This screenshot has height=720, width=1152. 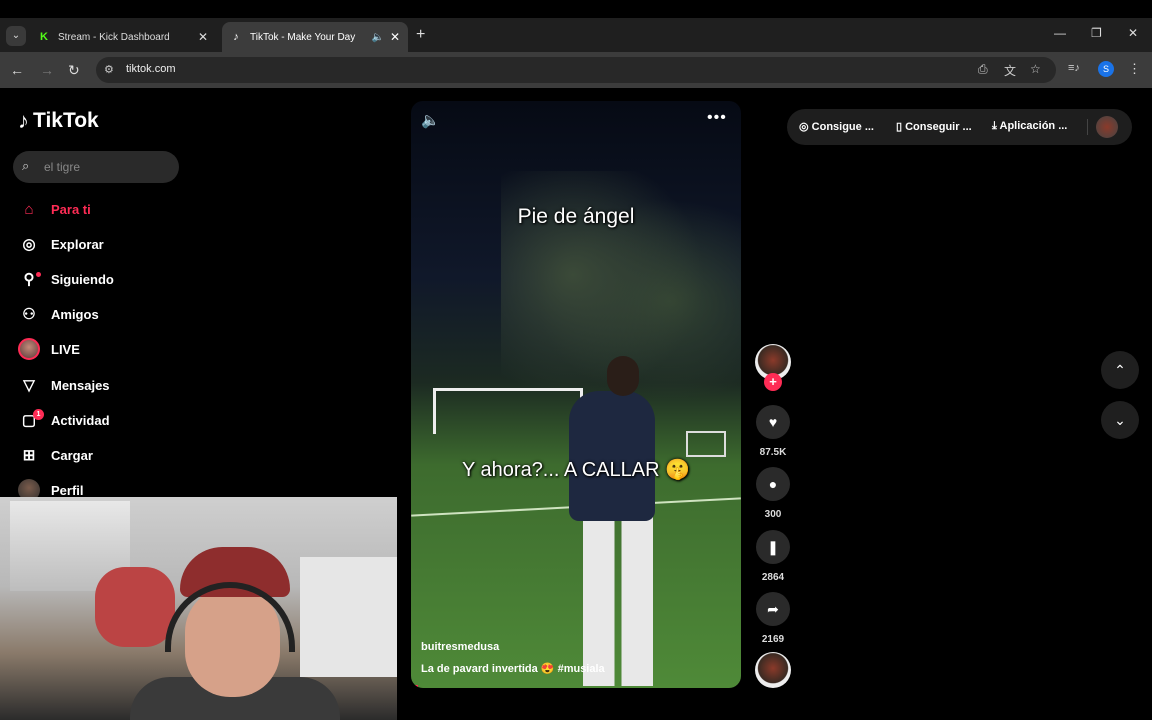 What do you see at coordinates (1035, 69) in the screenshot?
I see `bookmark-star-icon: ☆` at bounding box center [1035, 69].